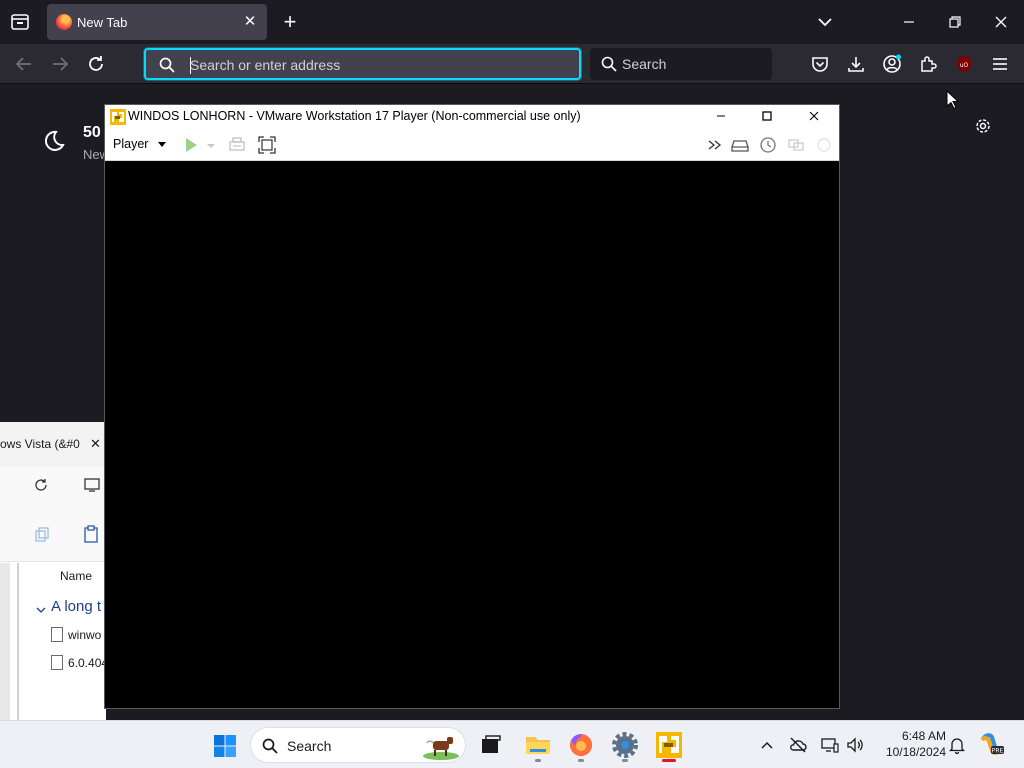 This screenshot has height=768, width=1024. I want to click on taskbar-search-label: Search, so click(309, 746).